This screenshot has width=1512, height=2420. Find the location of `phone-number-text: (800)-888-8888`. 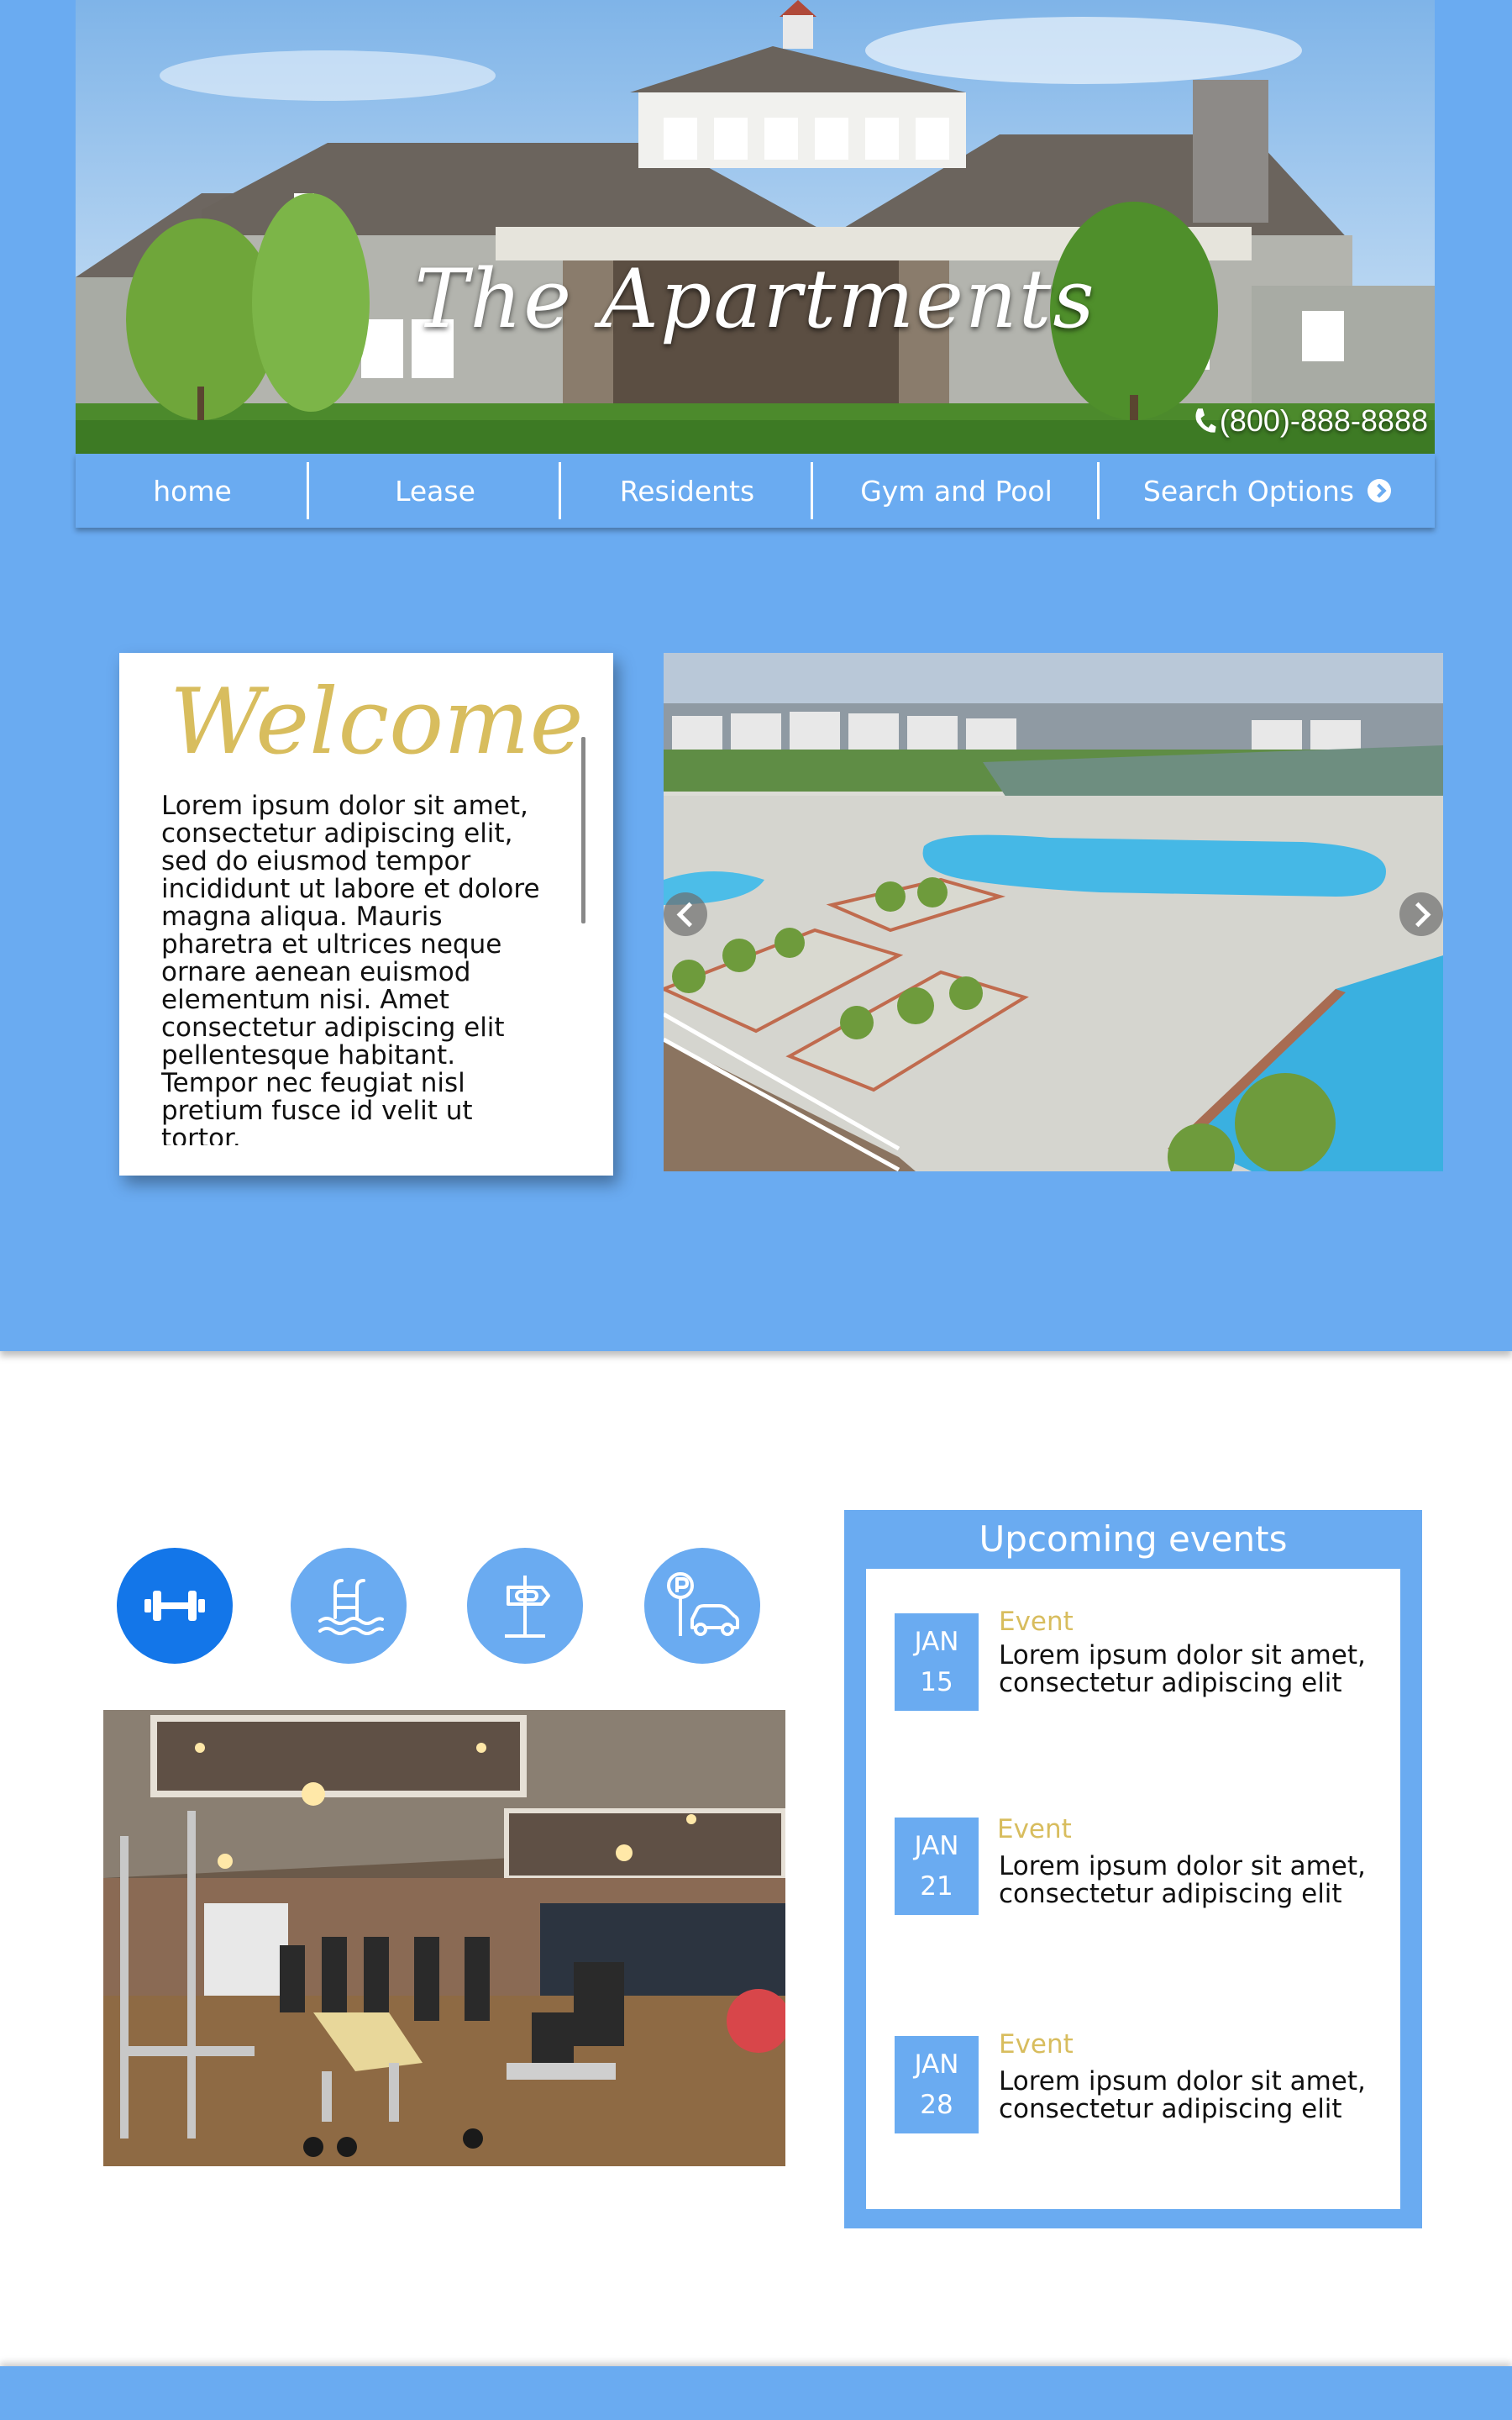

phone-number-text: (800)-888-8888 is located at coordinates (1323, 420).